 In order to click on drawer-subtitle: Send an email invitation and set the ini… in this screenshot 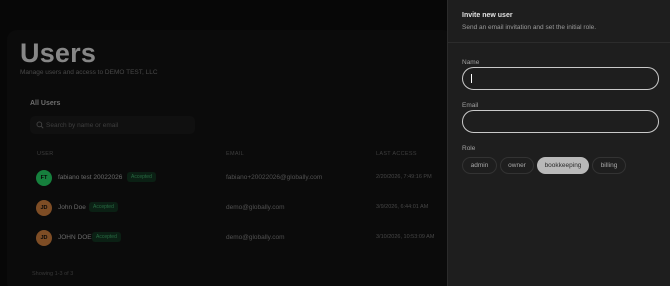, I will do `click(529, 27)`.